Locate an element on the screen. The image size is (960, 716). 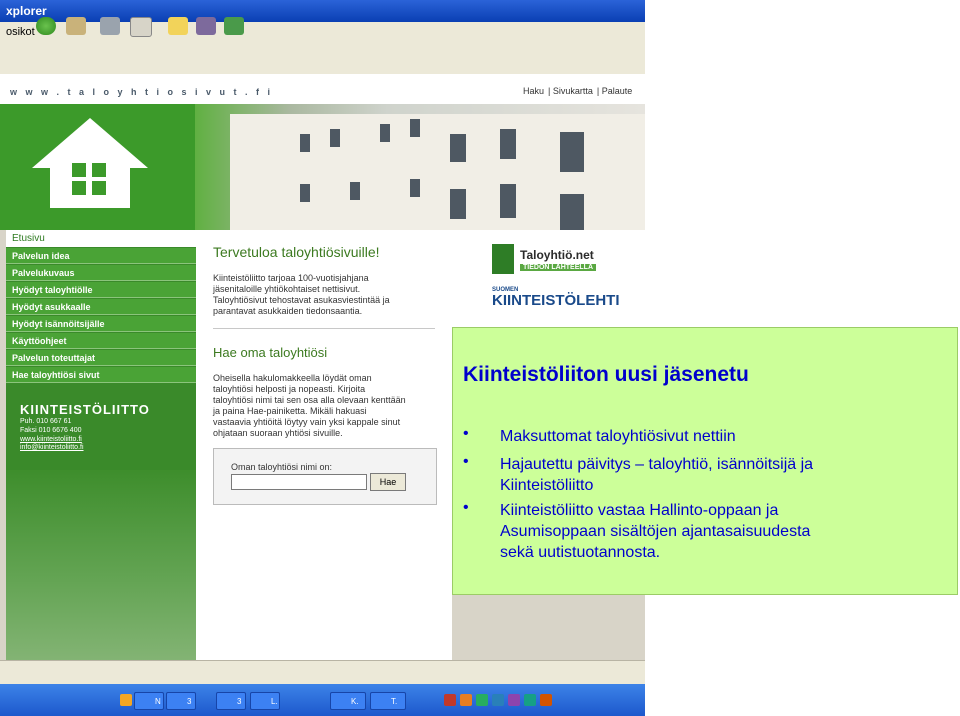
sidebar-item-hae-taloyhtiosi: Hae taloyhtiösi sivut is located at coordinates (101, 375).